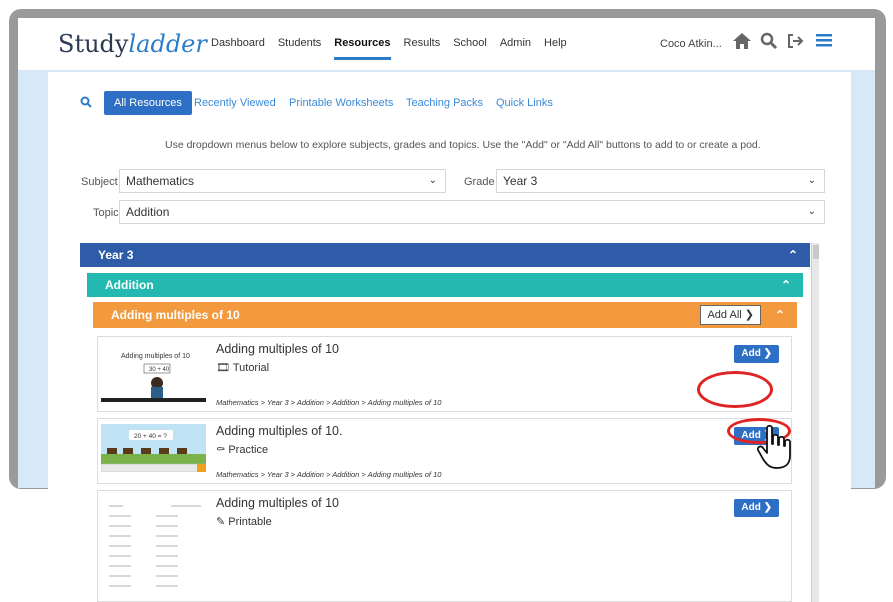 The width and height of the screenshot is (893, 602). I want to click on topic-title: Addition, so click(129, 285).